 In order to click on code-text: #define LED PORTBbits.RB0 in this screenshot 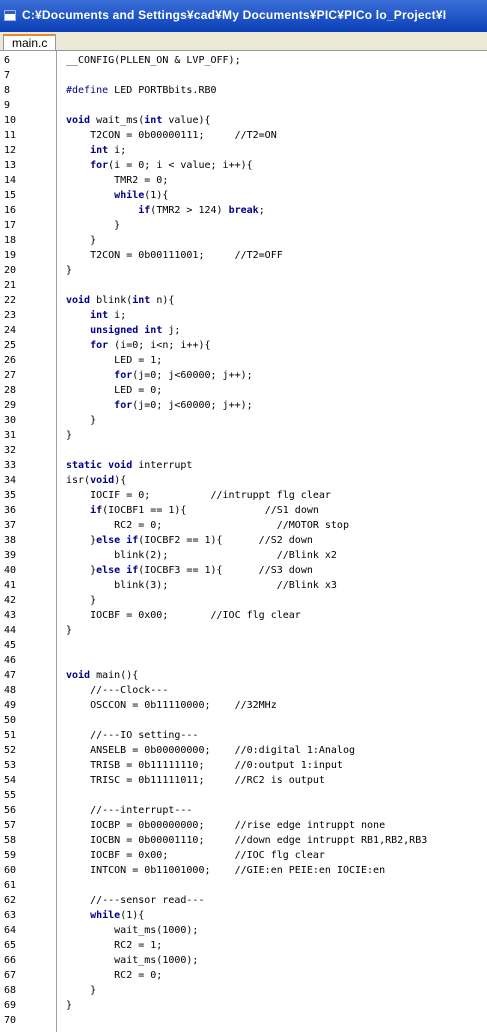, I will do `click(141, 90)`.